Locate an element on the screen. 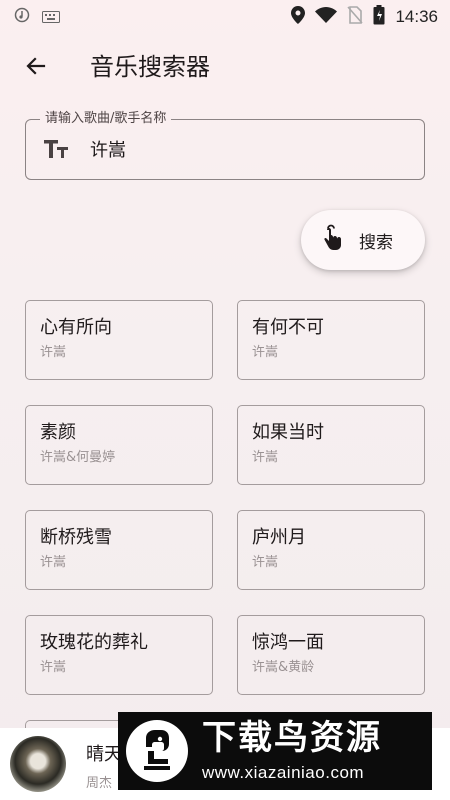  watermark-banner: 下载鸟资源 www.xiazainiao.com is located at coordinates (275, 751).